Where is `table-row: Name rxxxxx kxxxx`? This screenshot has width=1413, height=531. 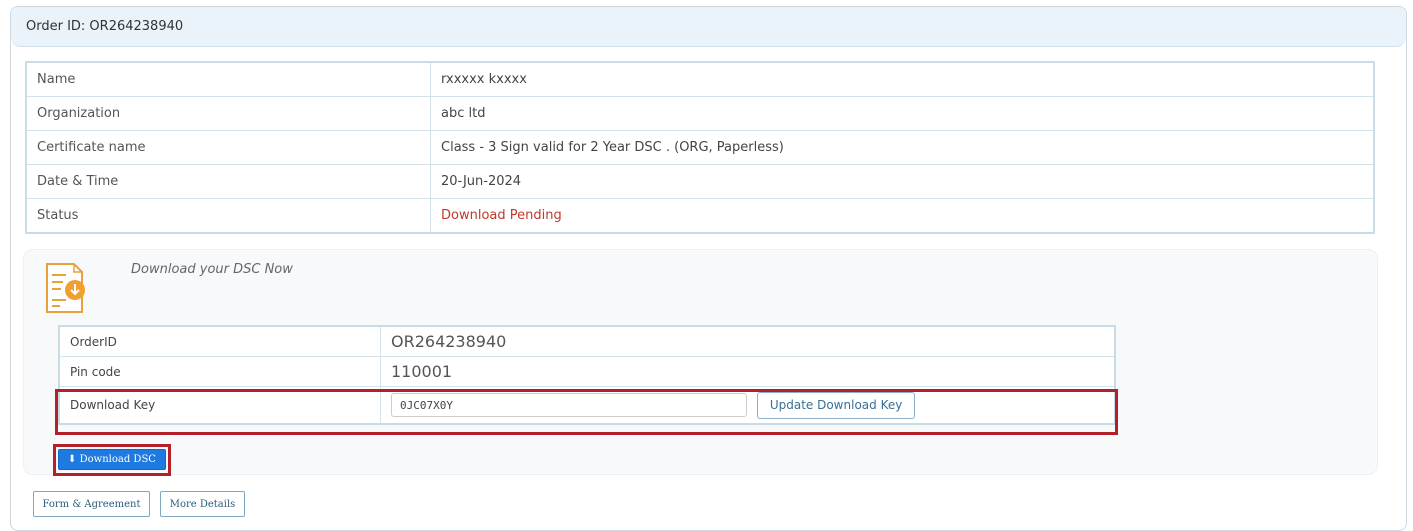 table-row: Name rxxxxx kxxxx is located at coordinates (700, 79).